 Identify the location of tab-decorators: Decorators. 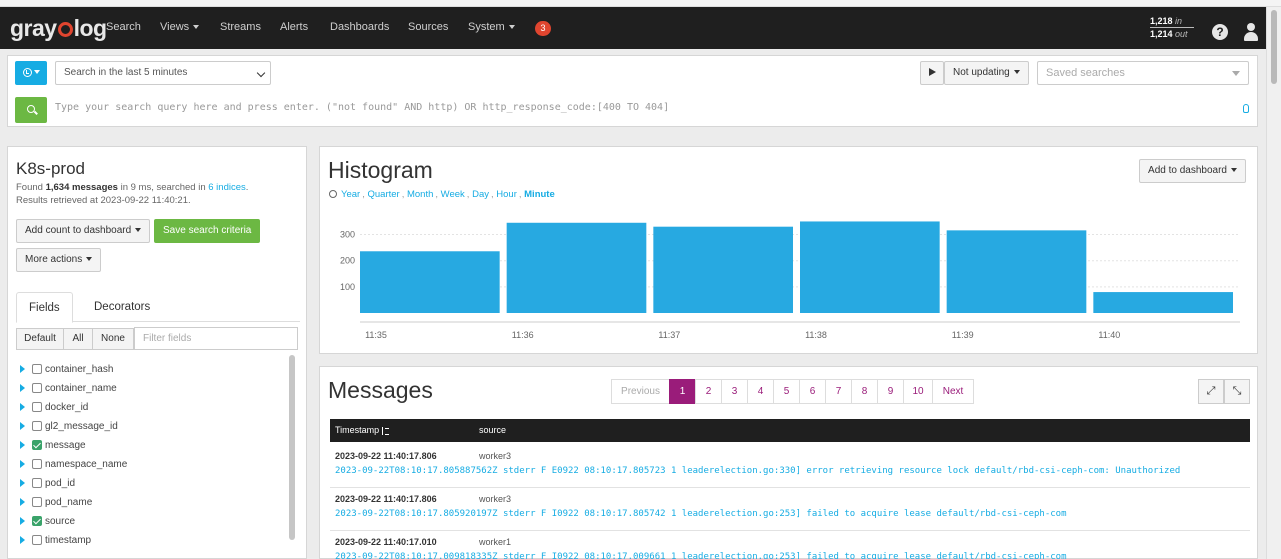
(122, 307).